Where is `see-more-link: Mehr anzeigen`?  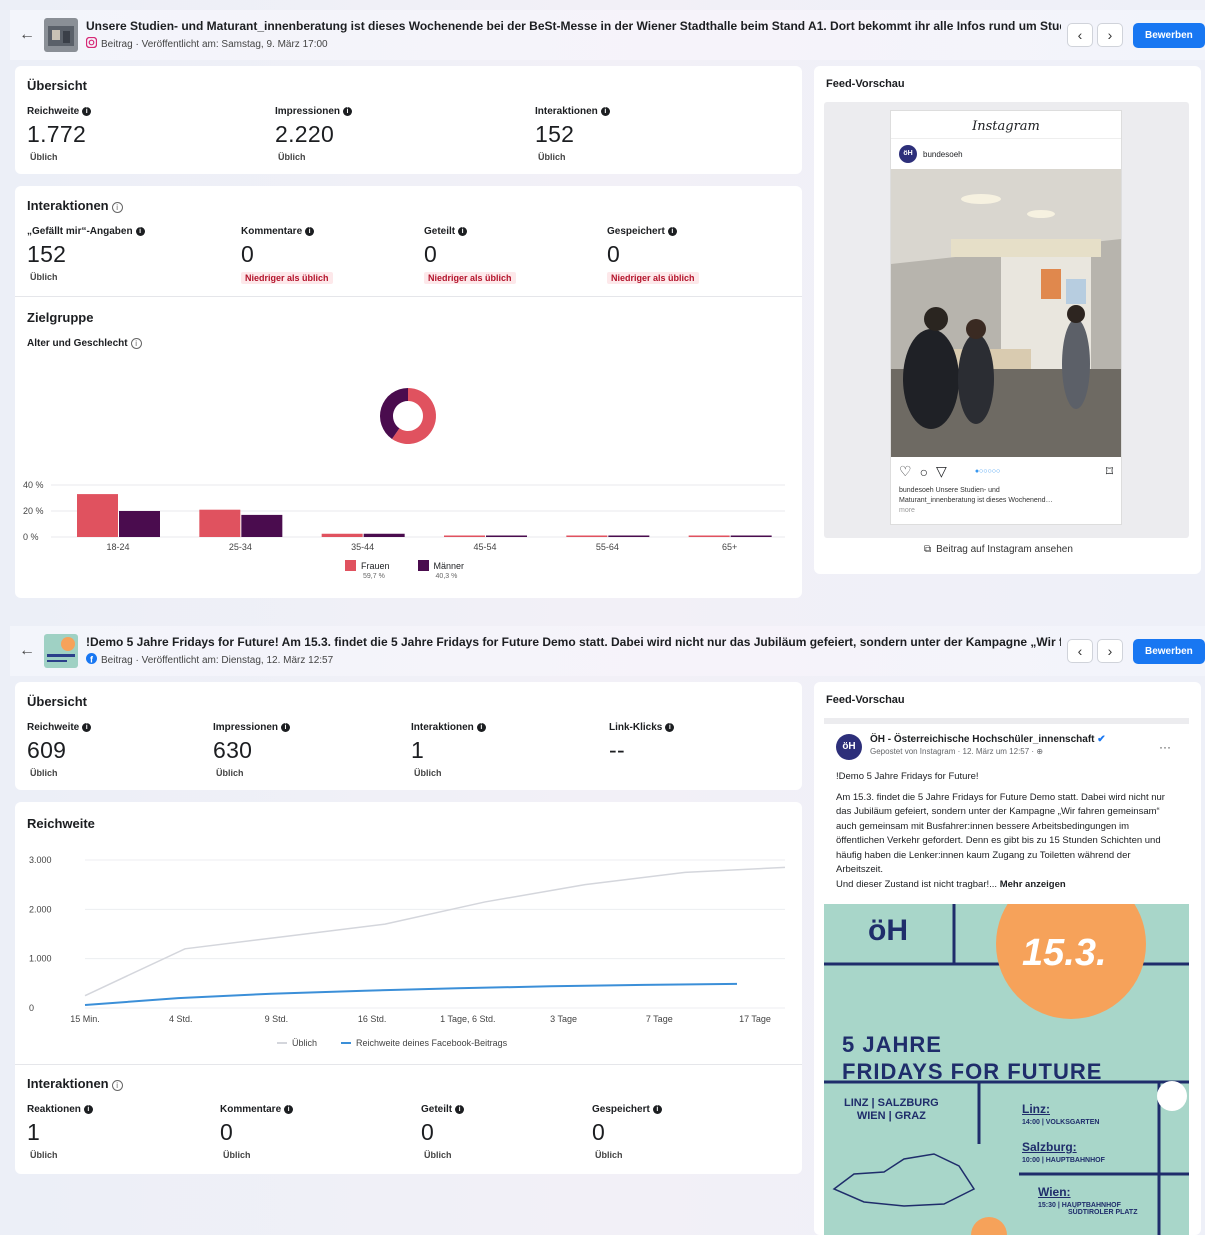
see-more-link: Mehr anzeigen is located at coordinates (1033, 884).